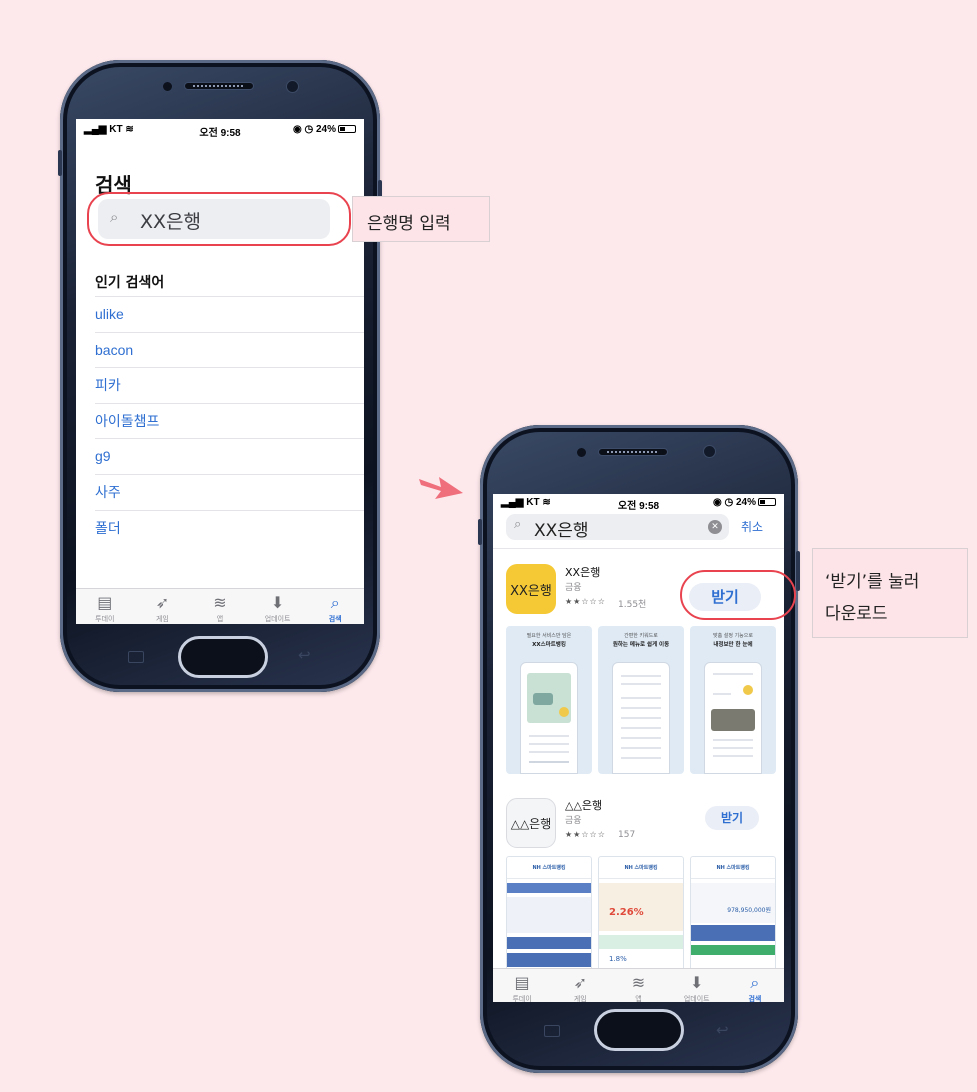  Describe the element at coordinates (626, 912) in the screenshot. I see `rate-text: 2.26%` at that location.